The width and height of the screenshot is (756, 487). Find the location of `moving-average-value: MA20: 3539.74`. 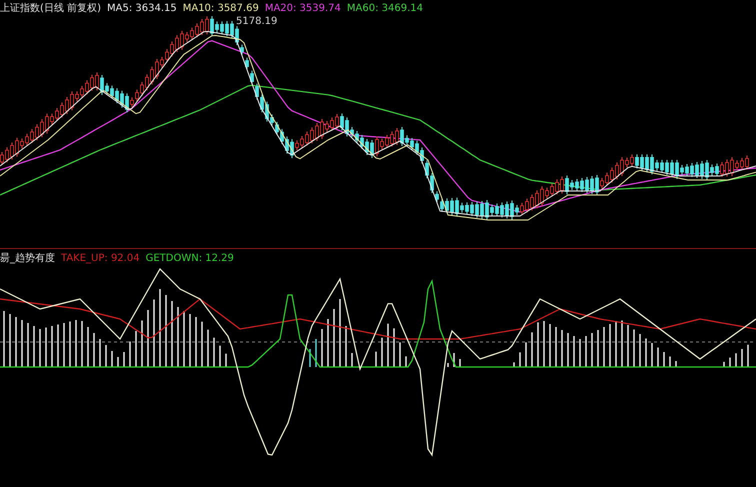

moving-average-value: MA20: 3539.74 is located at coordinates (302, 8).